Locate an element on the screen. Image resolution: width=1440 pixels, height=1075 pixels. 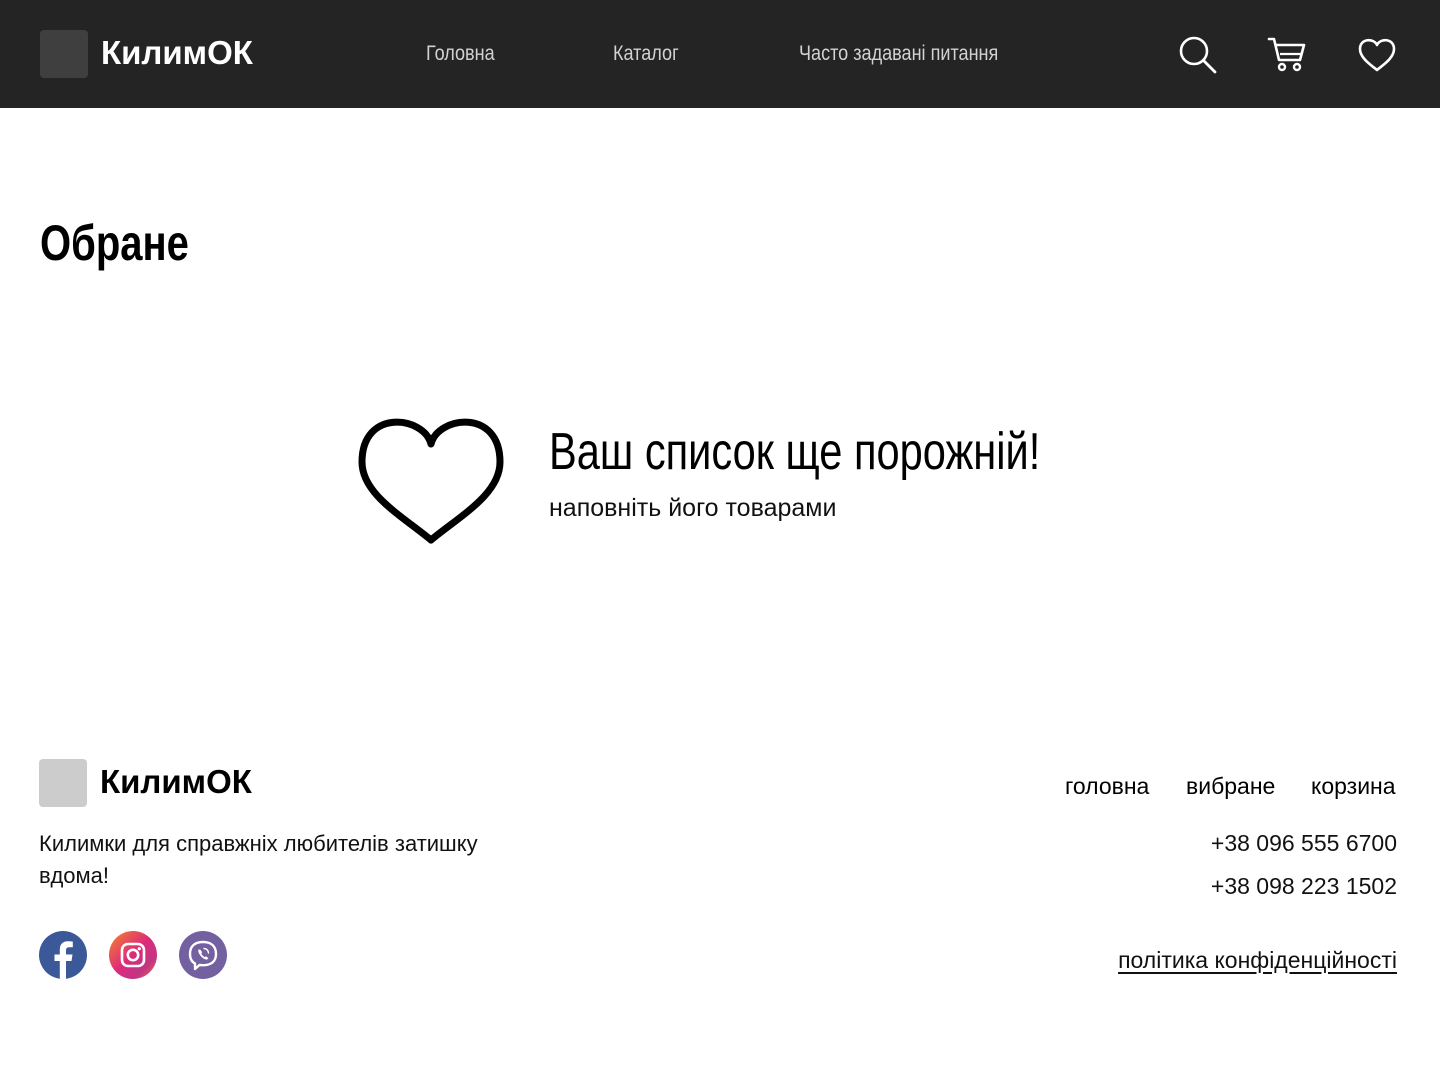
footer-brand-name: КилимОК is located at coordinates (176, 782).